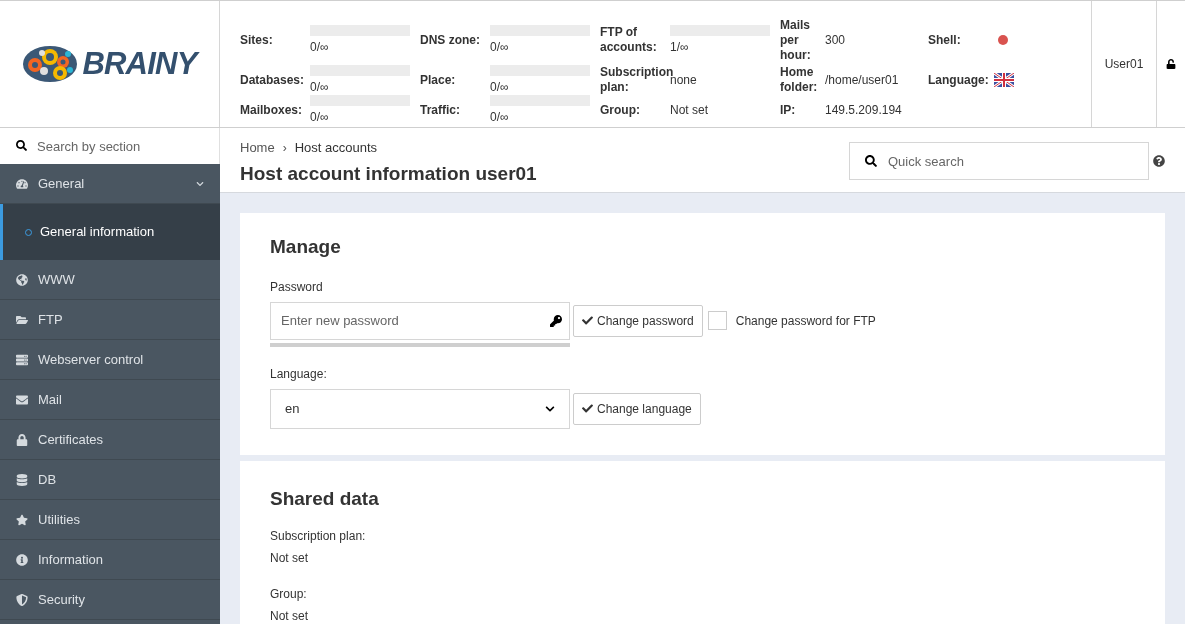 The width and height of the screenshot is (1185, 624). Describe the element at coordinates (1004, 80) in the screenshot. I see `uk-flag-icon` at that location.